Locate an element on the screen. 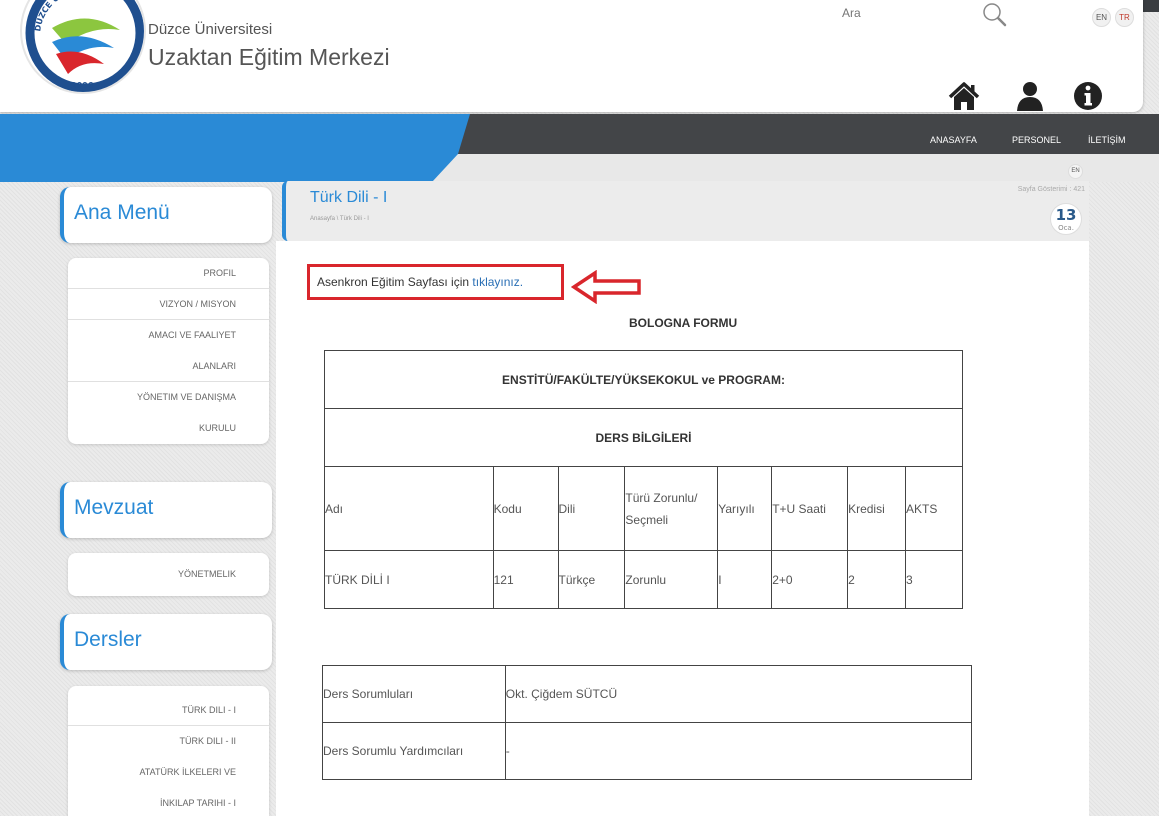 The width and height of the screenshot is (1159, 816). header-code: Kodu is located at coordinates (525, 508).